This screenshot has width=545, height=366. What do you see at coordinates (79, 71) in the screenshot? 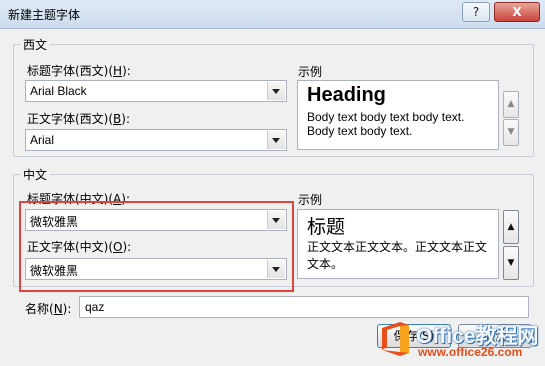
I see `western-heading-font-label: 标题字体(西文)(H):` at bounding box center [79, 71].